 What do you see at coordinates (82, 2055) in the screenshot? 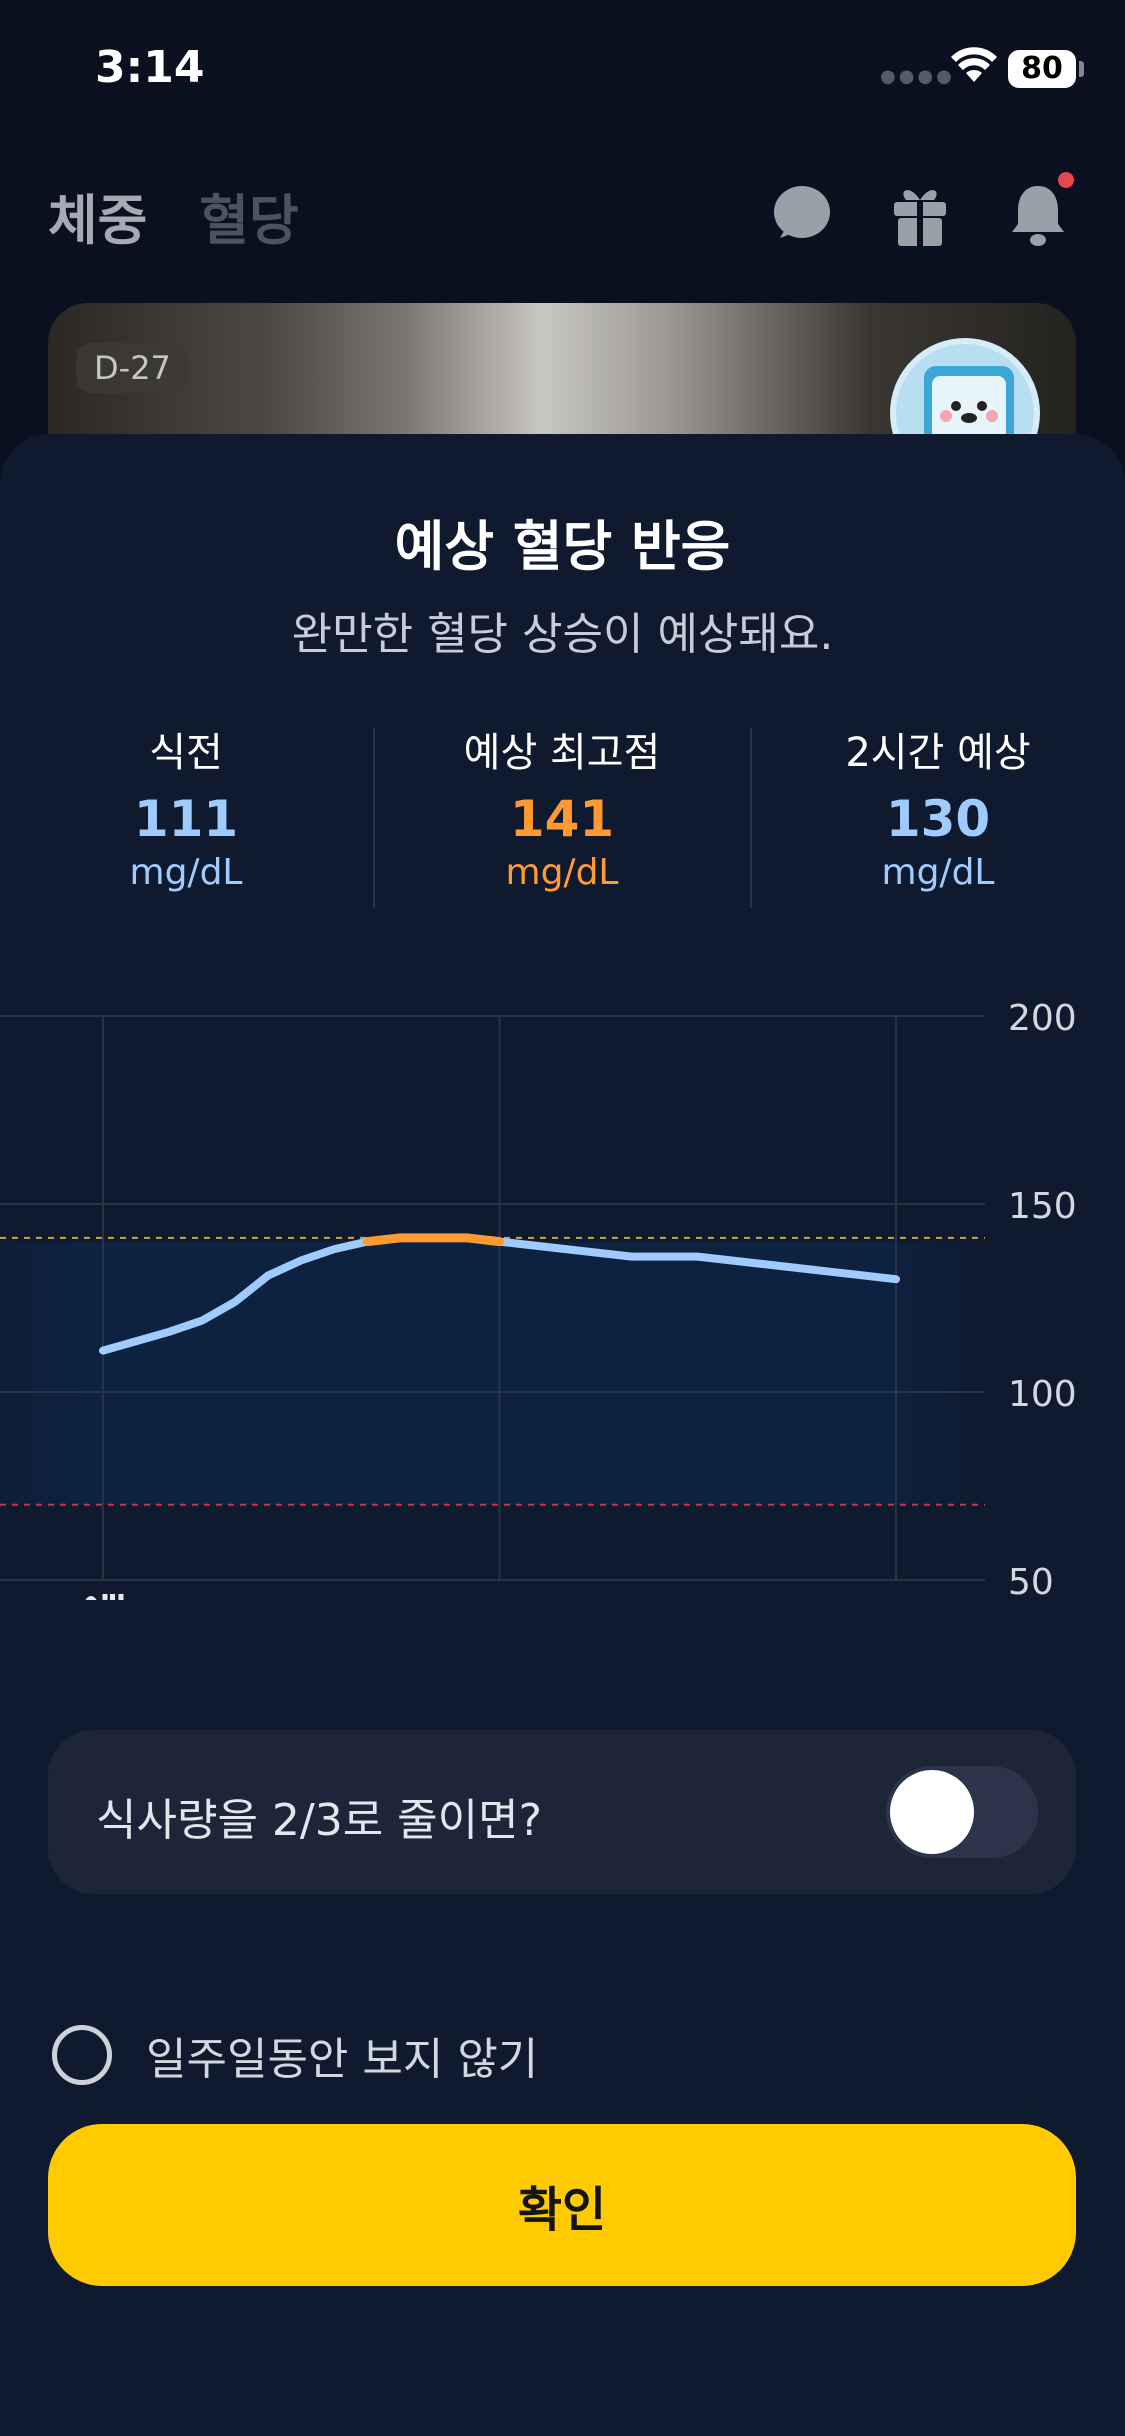
I see `dont-show-radio` at bounding box center [82, 2055].